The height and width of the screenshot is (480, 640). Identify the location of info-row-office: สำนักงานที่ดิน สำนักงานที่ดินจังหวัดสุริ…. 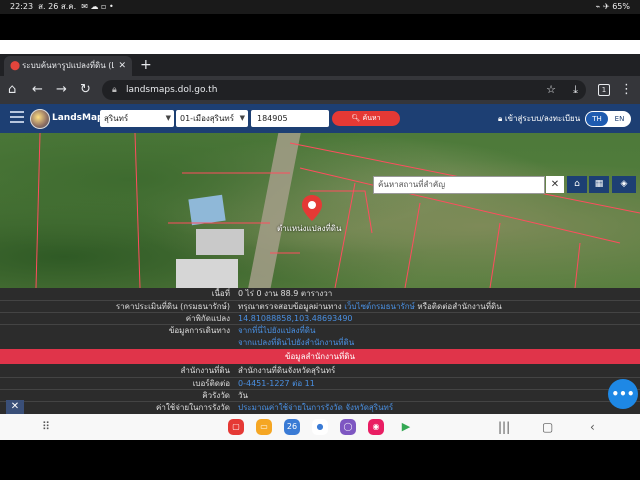
(258, 370).